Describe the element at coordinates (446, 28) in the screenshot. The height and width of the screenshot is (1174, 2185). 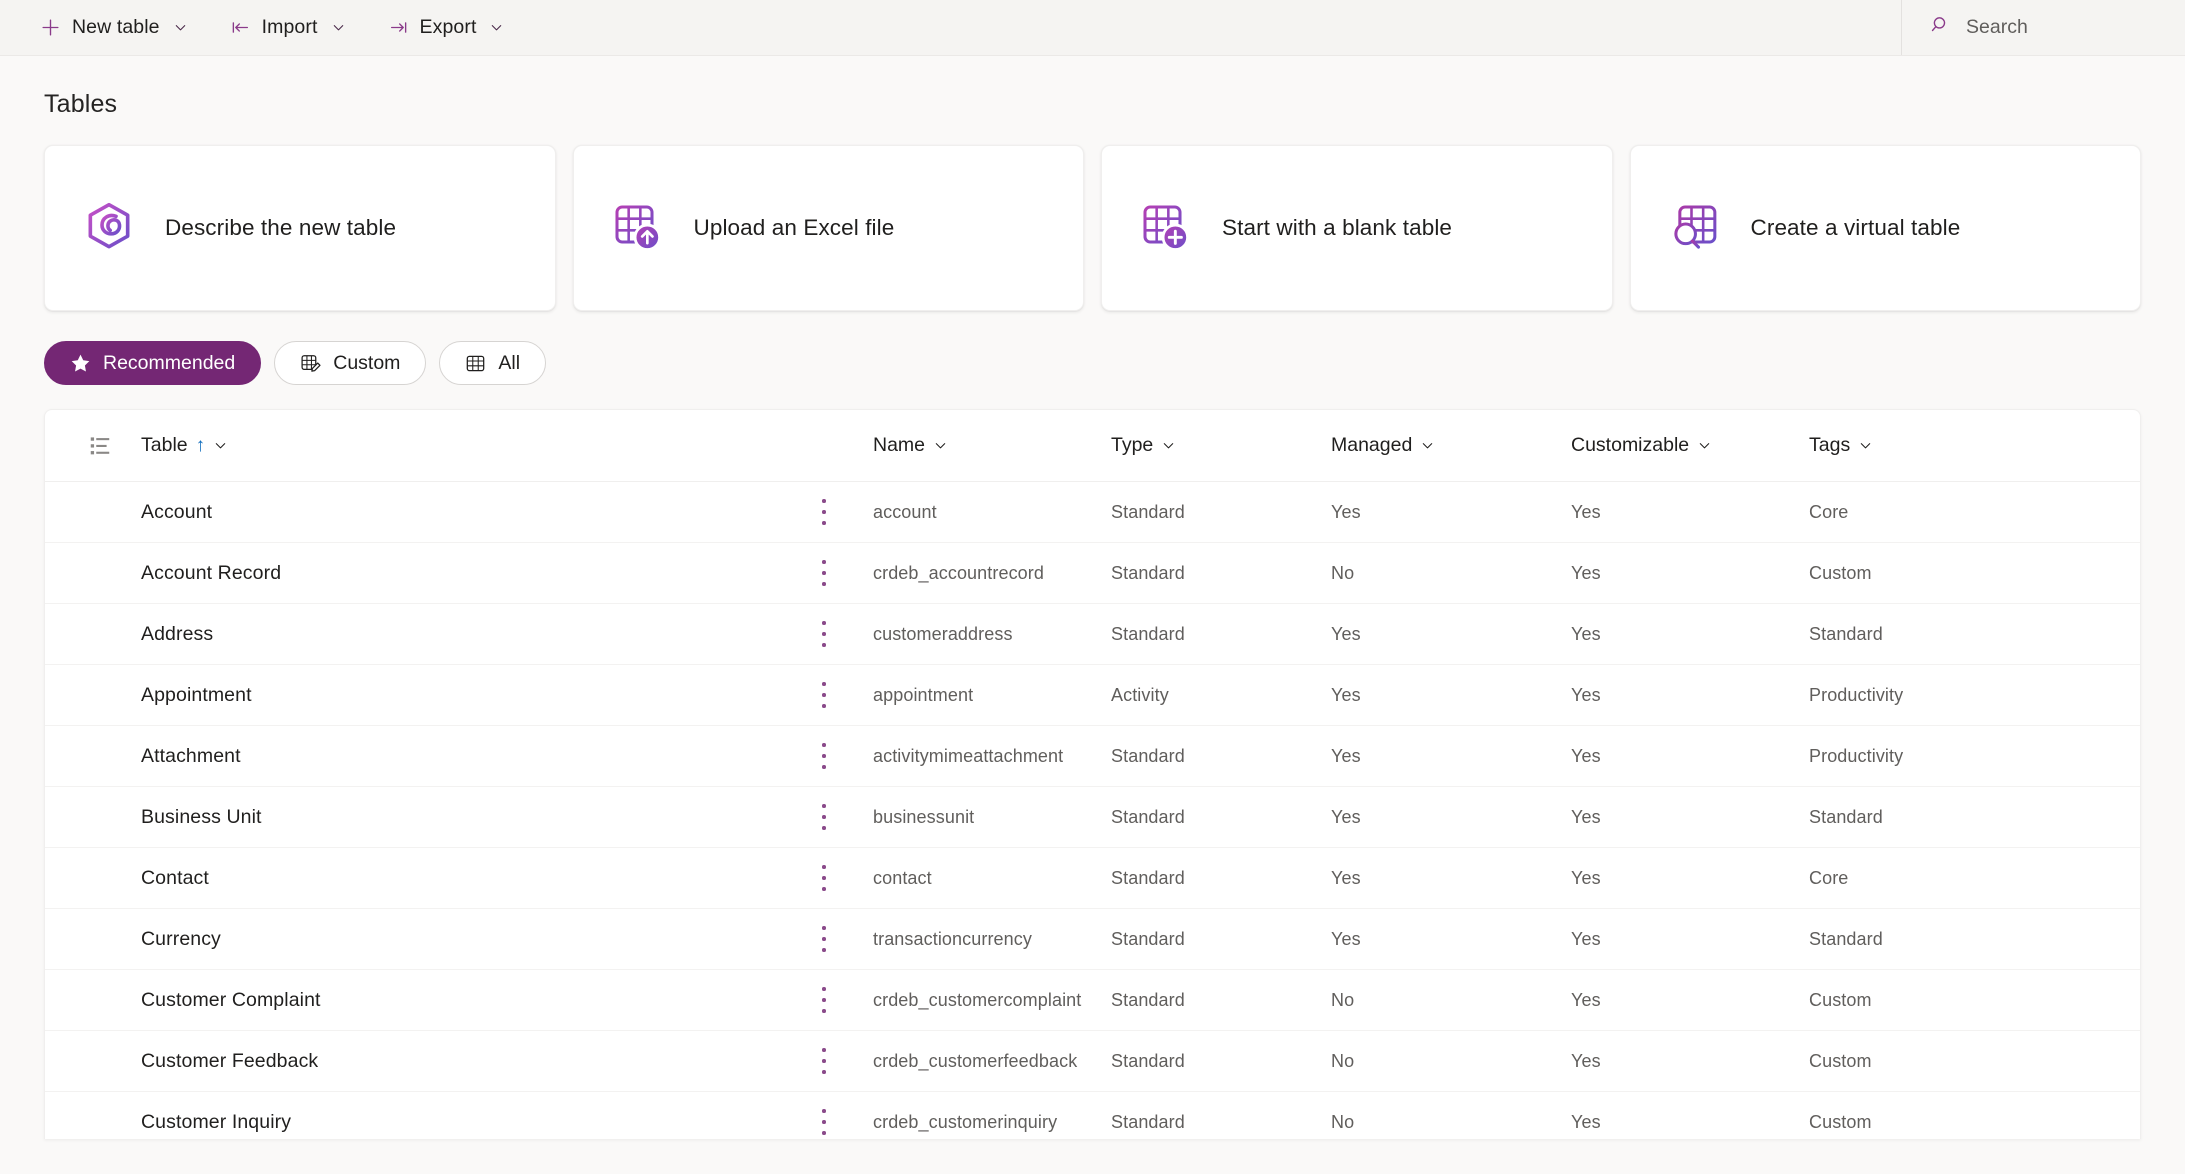
I see `export-button: Export` at that location.